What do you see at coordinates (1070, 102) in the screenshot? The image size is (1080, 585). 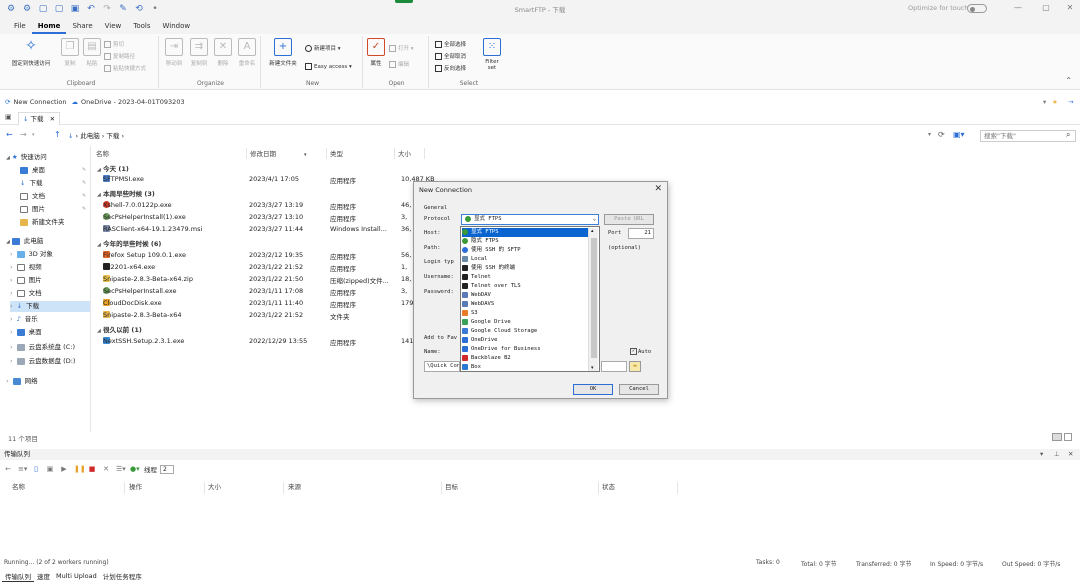 I see `go-arrow-icon: →` at bounding box center [1070, 102].